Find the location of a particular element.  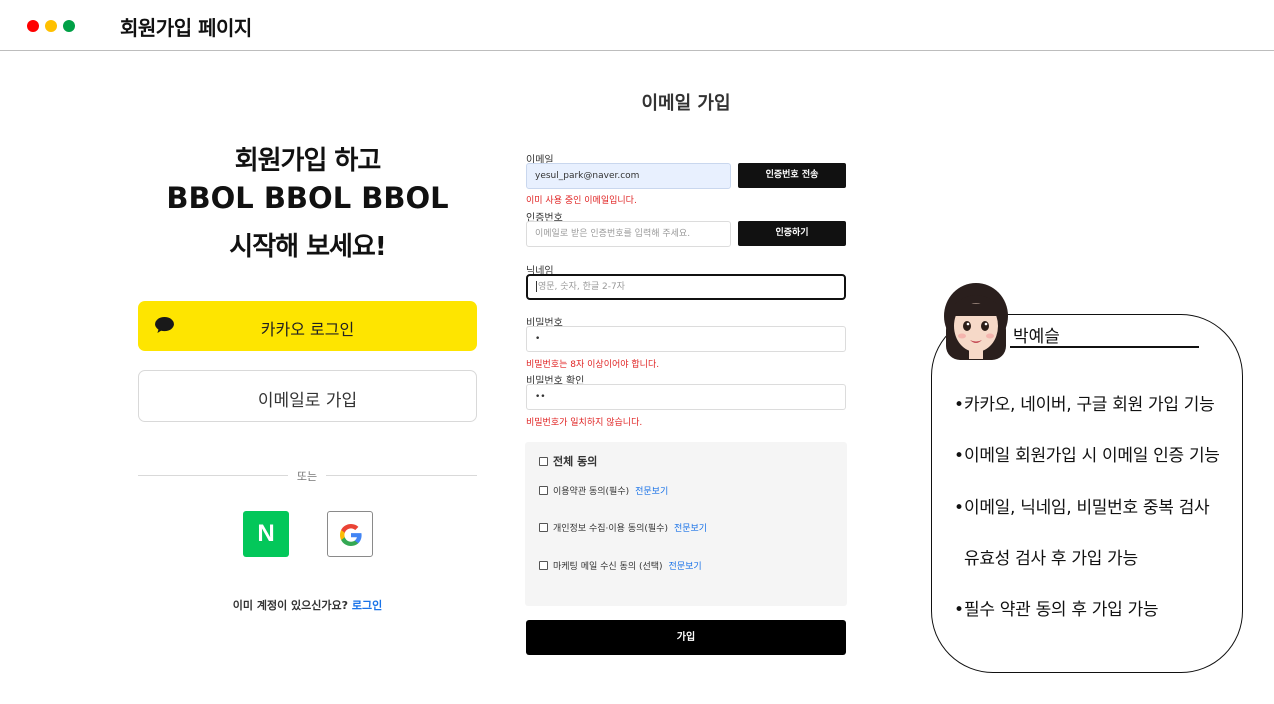

note-item-text: 이메일, 닉네임, 비밀번호 중복 검사 is located at coordinates (1087, 508).